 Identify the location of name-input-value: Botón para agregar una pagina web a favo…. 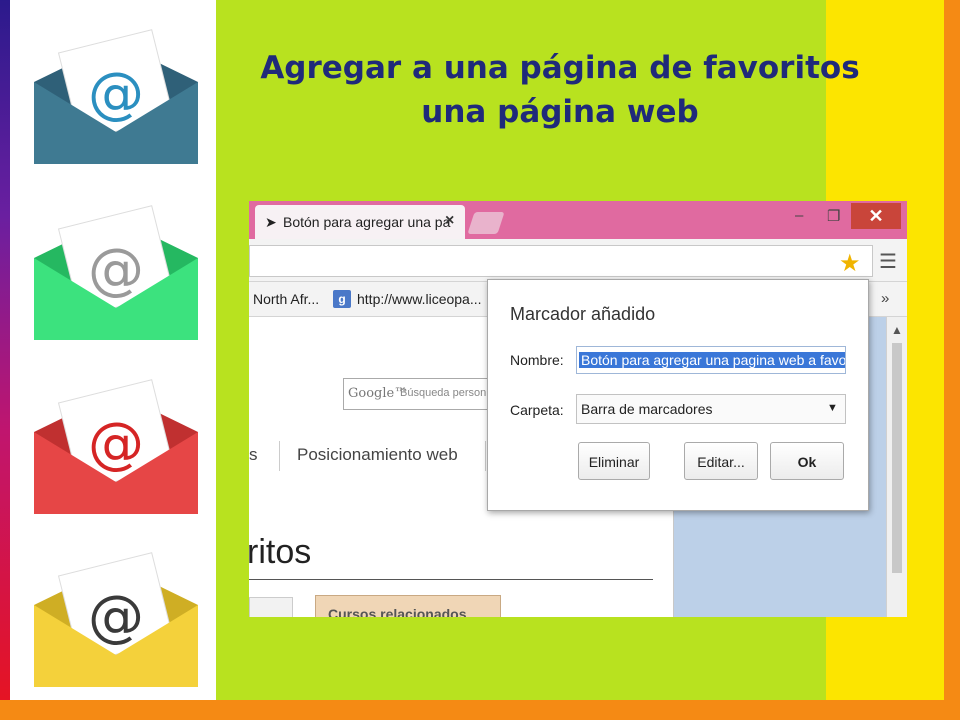
(712, 360).